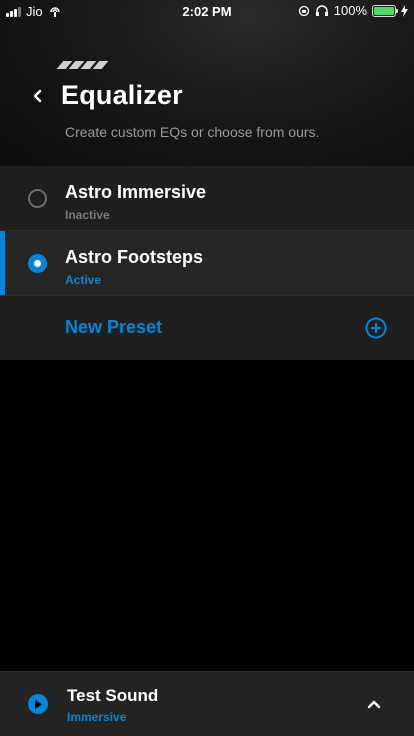  I want to click on chevron-left-icon, so click(37, 96).